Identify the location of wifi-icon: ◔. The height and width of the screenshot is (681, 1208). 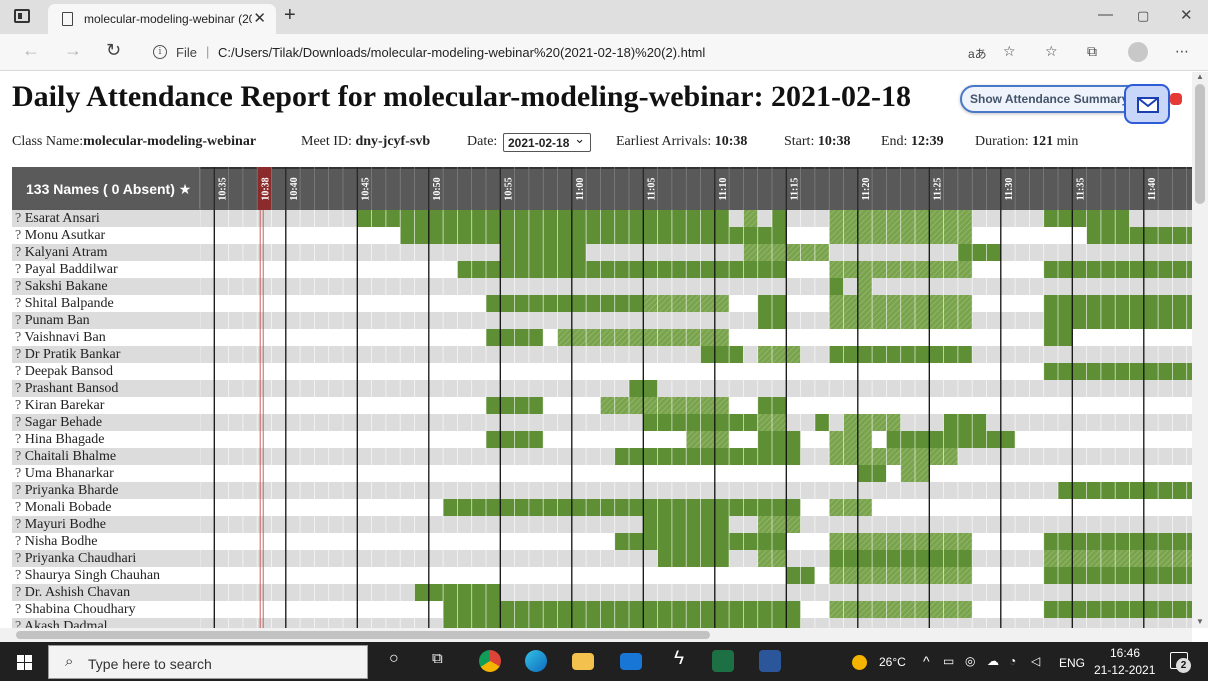
(1012, 661).